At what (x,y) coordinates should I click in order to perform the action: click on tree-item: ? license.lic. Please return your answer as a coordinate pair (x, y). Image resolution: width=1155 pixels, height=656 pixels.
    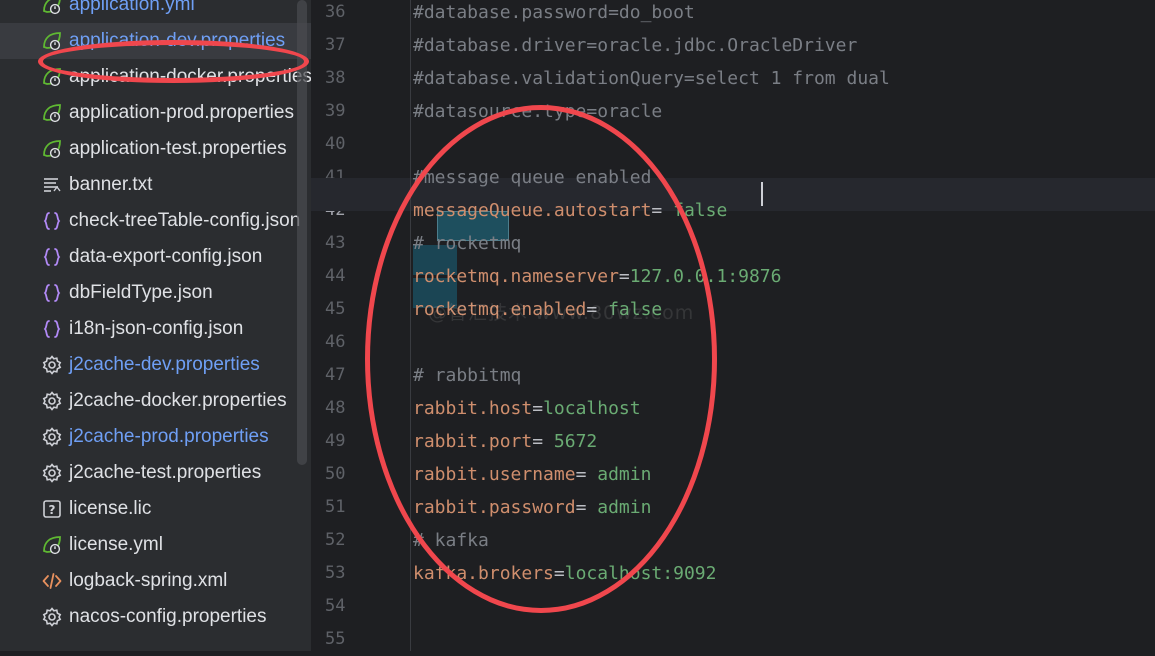
    Looking at the image, I should click on (155, 509).